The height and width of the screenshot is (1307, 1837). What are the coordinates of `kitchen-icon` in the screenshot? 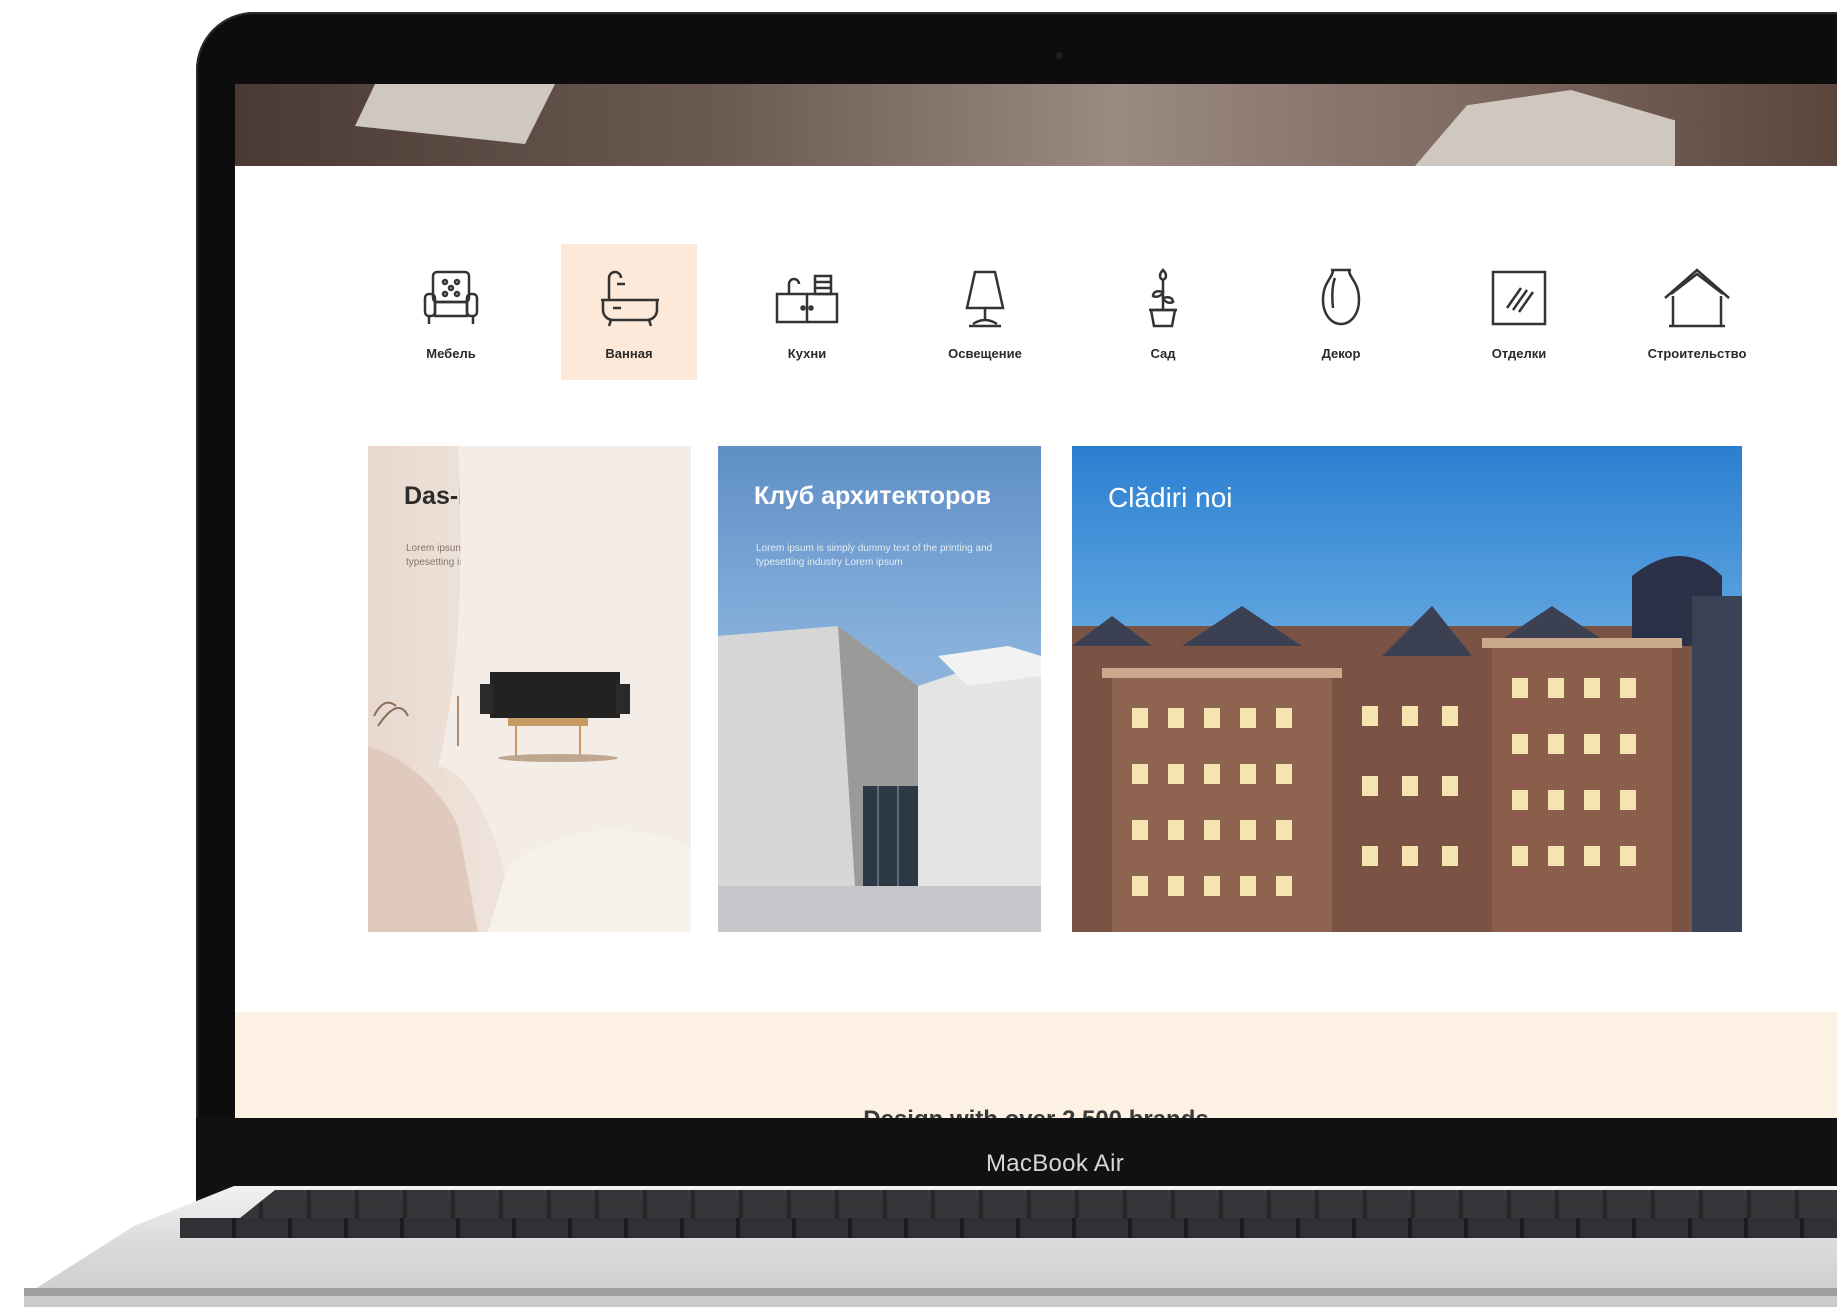 It's located at (807, 298).